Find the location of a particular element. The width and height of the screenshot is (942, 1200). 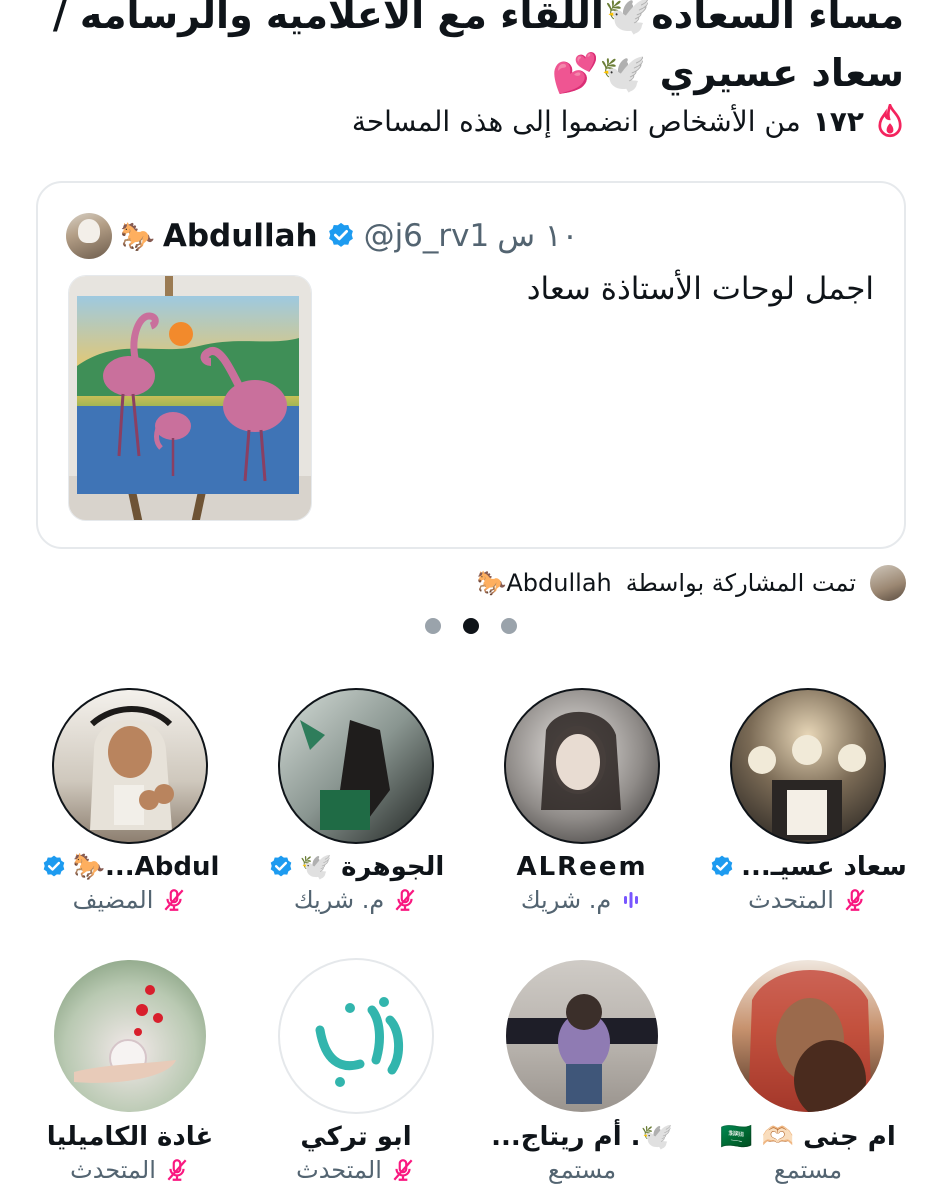

participant-card: Abdul...🐎 المضيف is located at coordinates (130, 801).